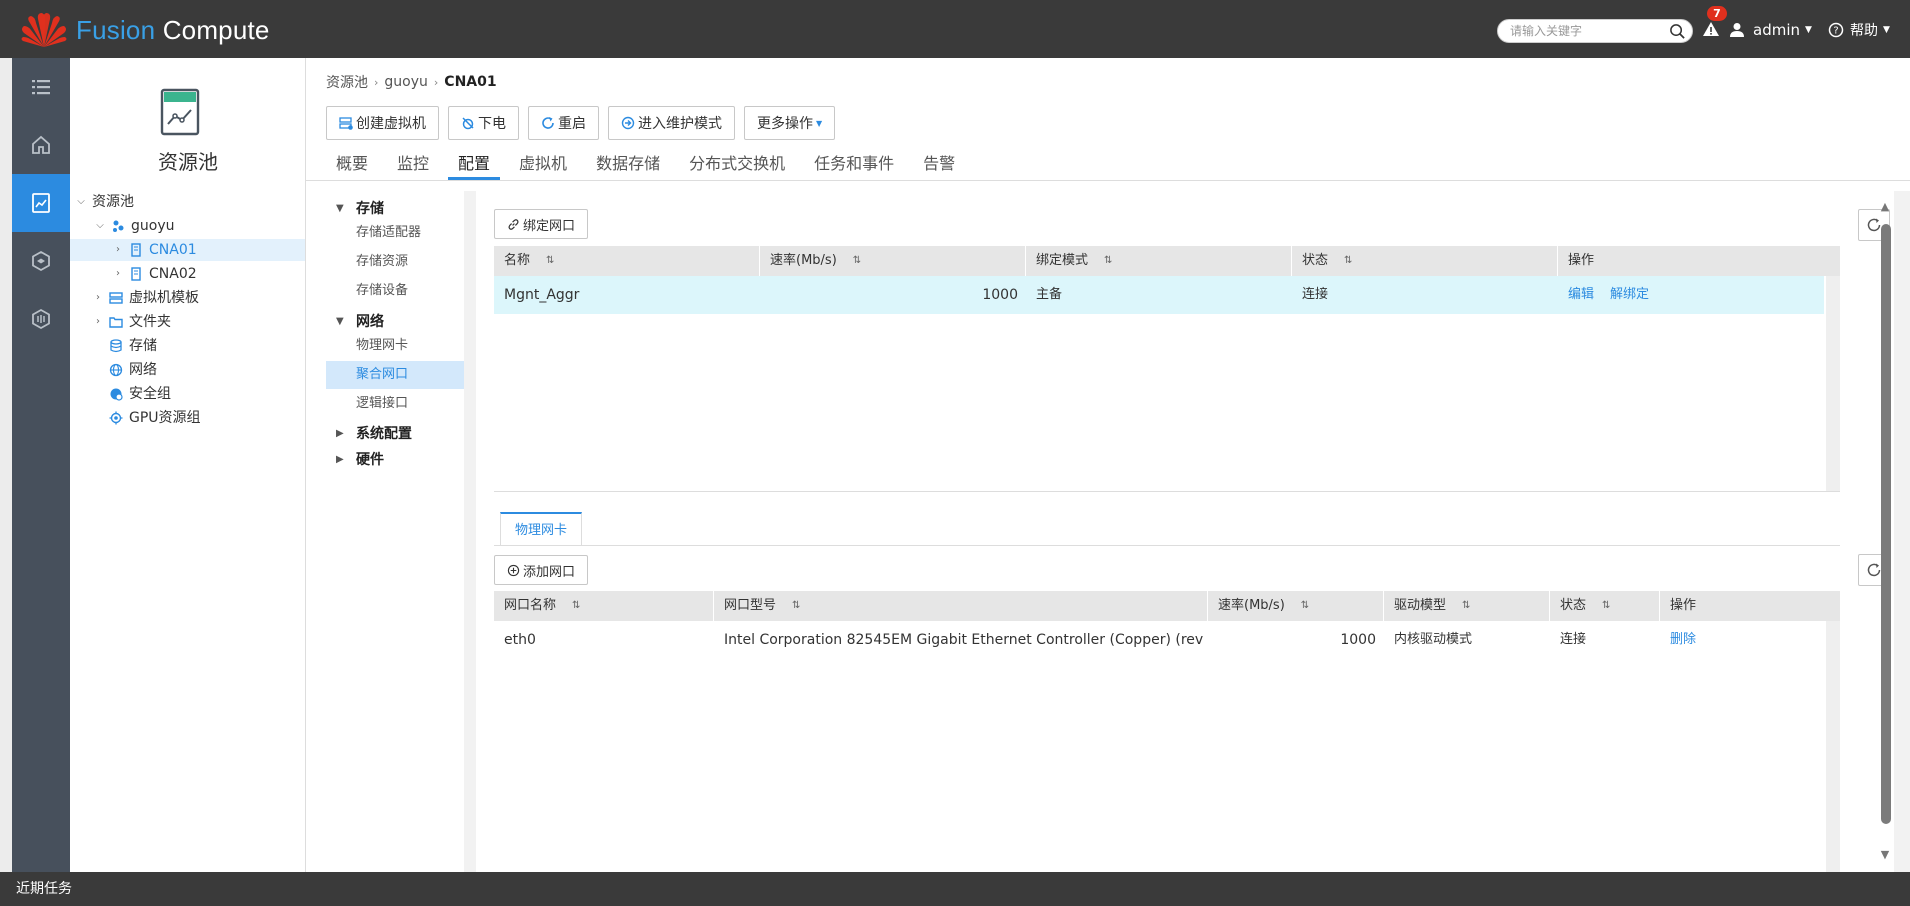 The width and height of the screenshot is (1910, 906). What do you see at coordinates (41, 261) in the screenshot?
I see `rail-network` at bounding box center [41, 261].